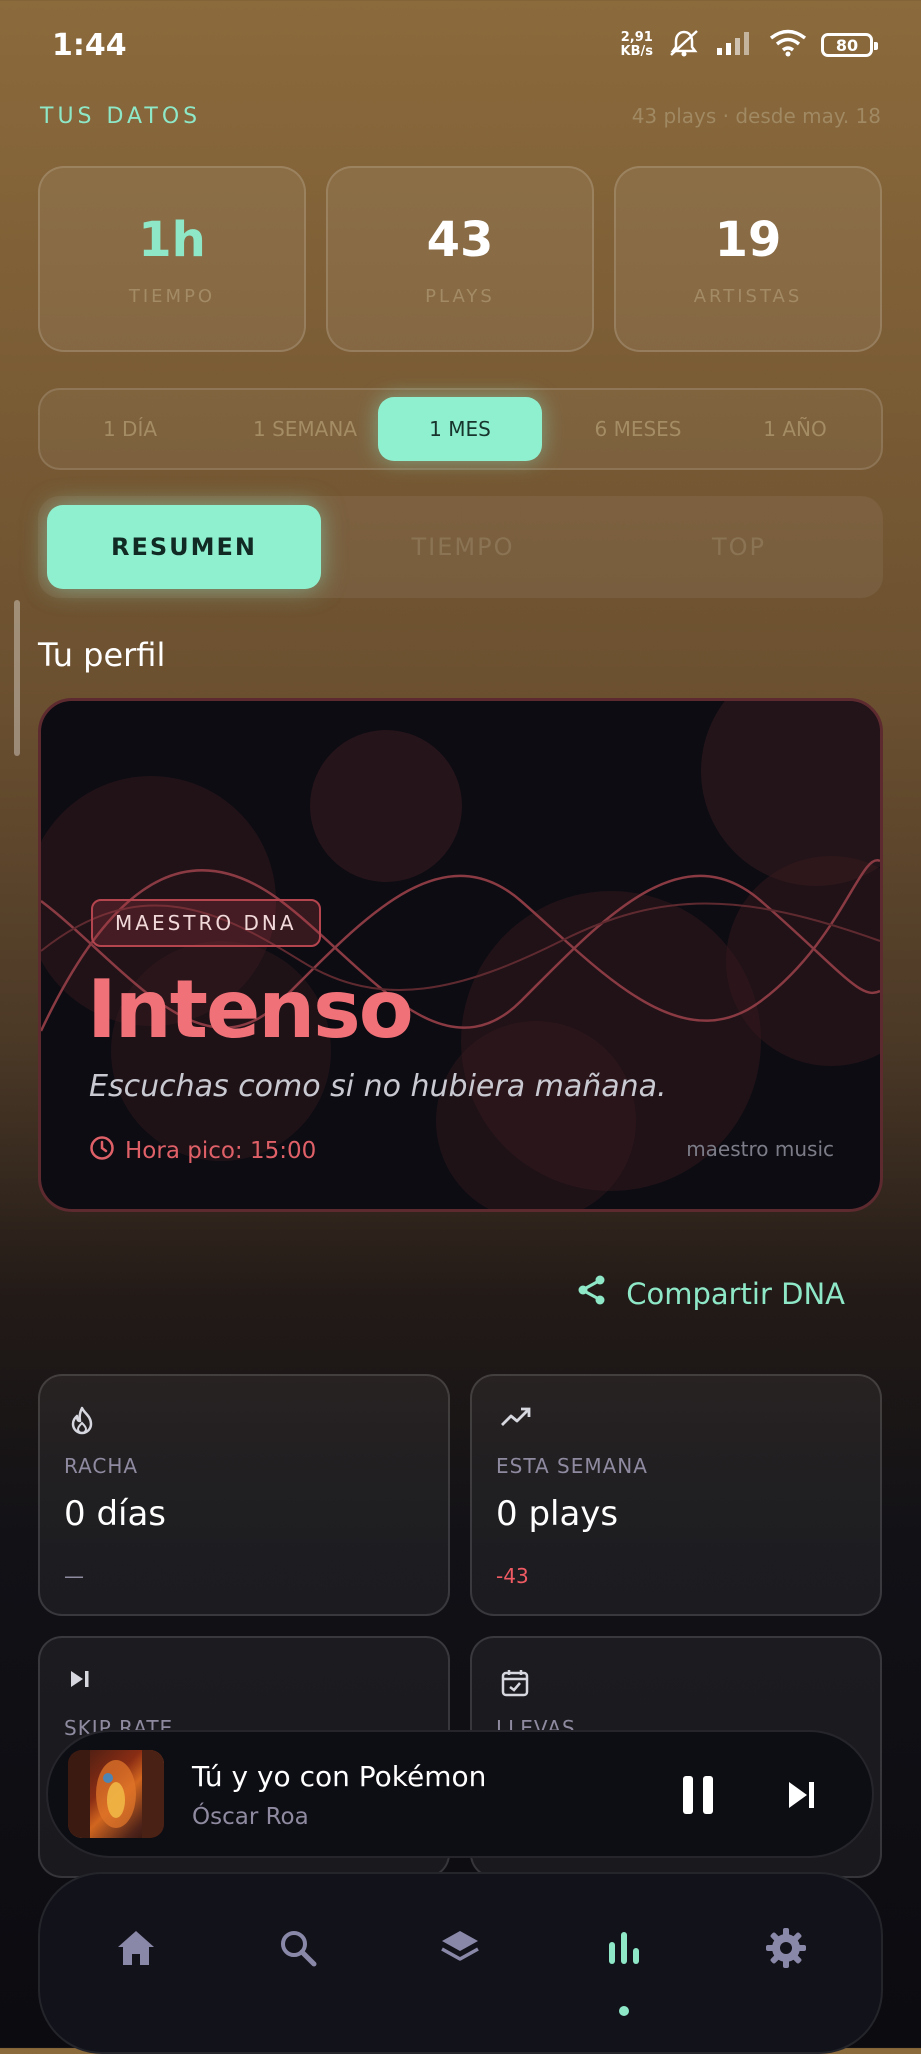 This screenshot has width=921, height=2054. Describe the element at coordinates (849, 45) in the screenshot. I see `battery-indicator: 80` at that location.